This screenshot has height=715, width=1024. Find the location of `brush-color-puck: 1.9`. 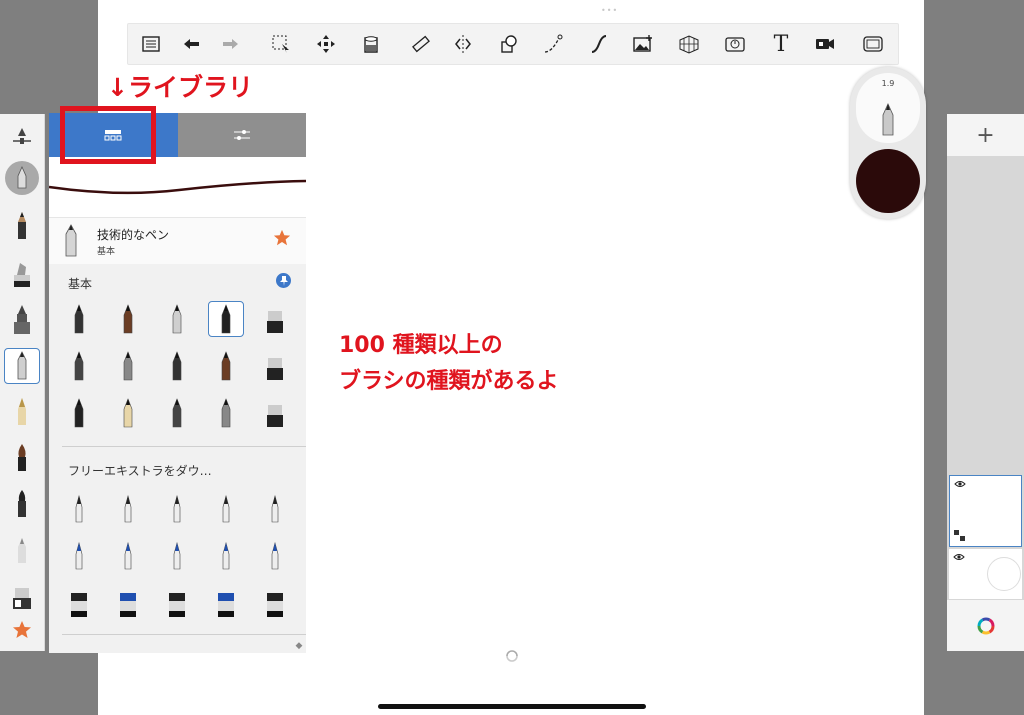

brush-color-puck: 1.9 is located at coordinates (888, 143).